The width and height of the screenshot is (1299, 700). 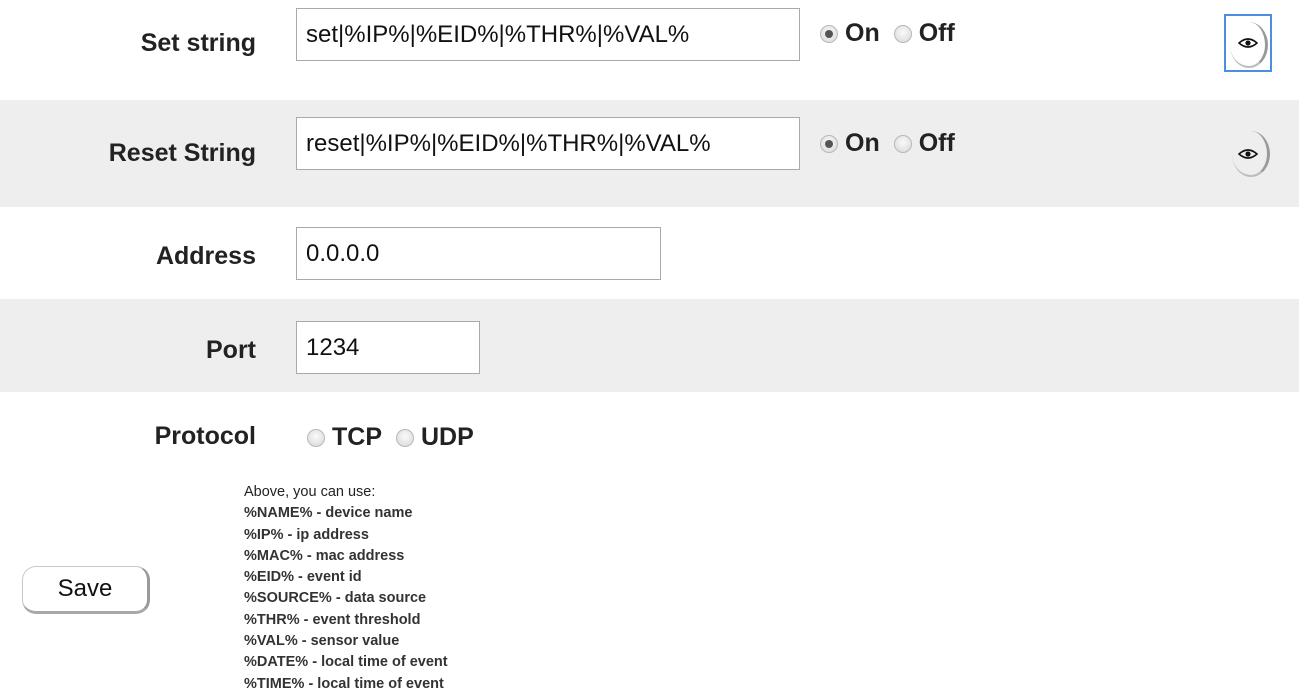 What do you see at coordinates (303, 577) in the screenshot?
I see `help-item-eid: %EID% - event id` at bounding box center [303, 577].